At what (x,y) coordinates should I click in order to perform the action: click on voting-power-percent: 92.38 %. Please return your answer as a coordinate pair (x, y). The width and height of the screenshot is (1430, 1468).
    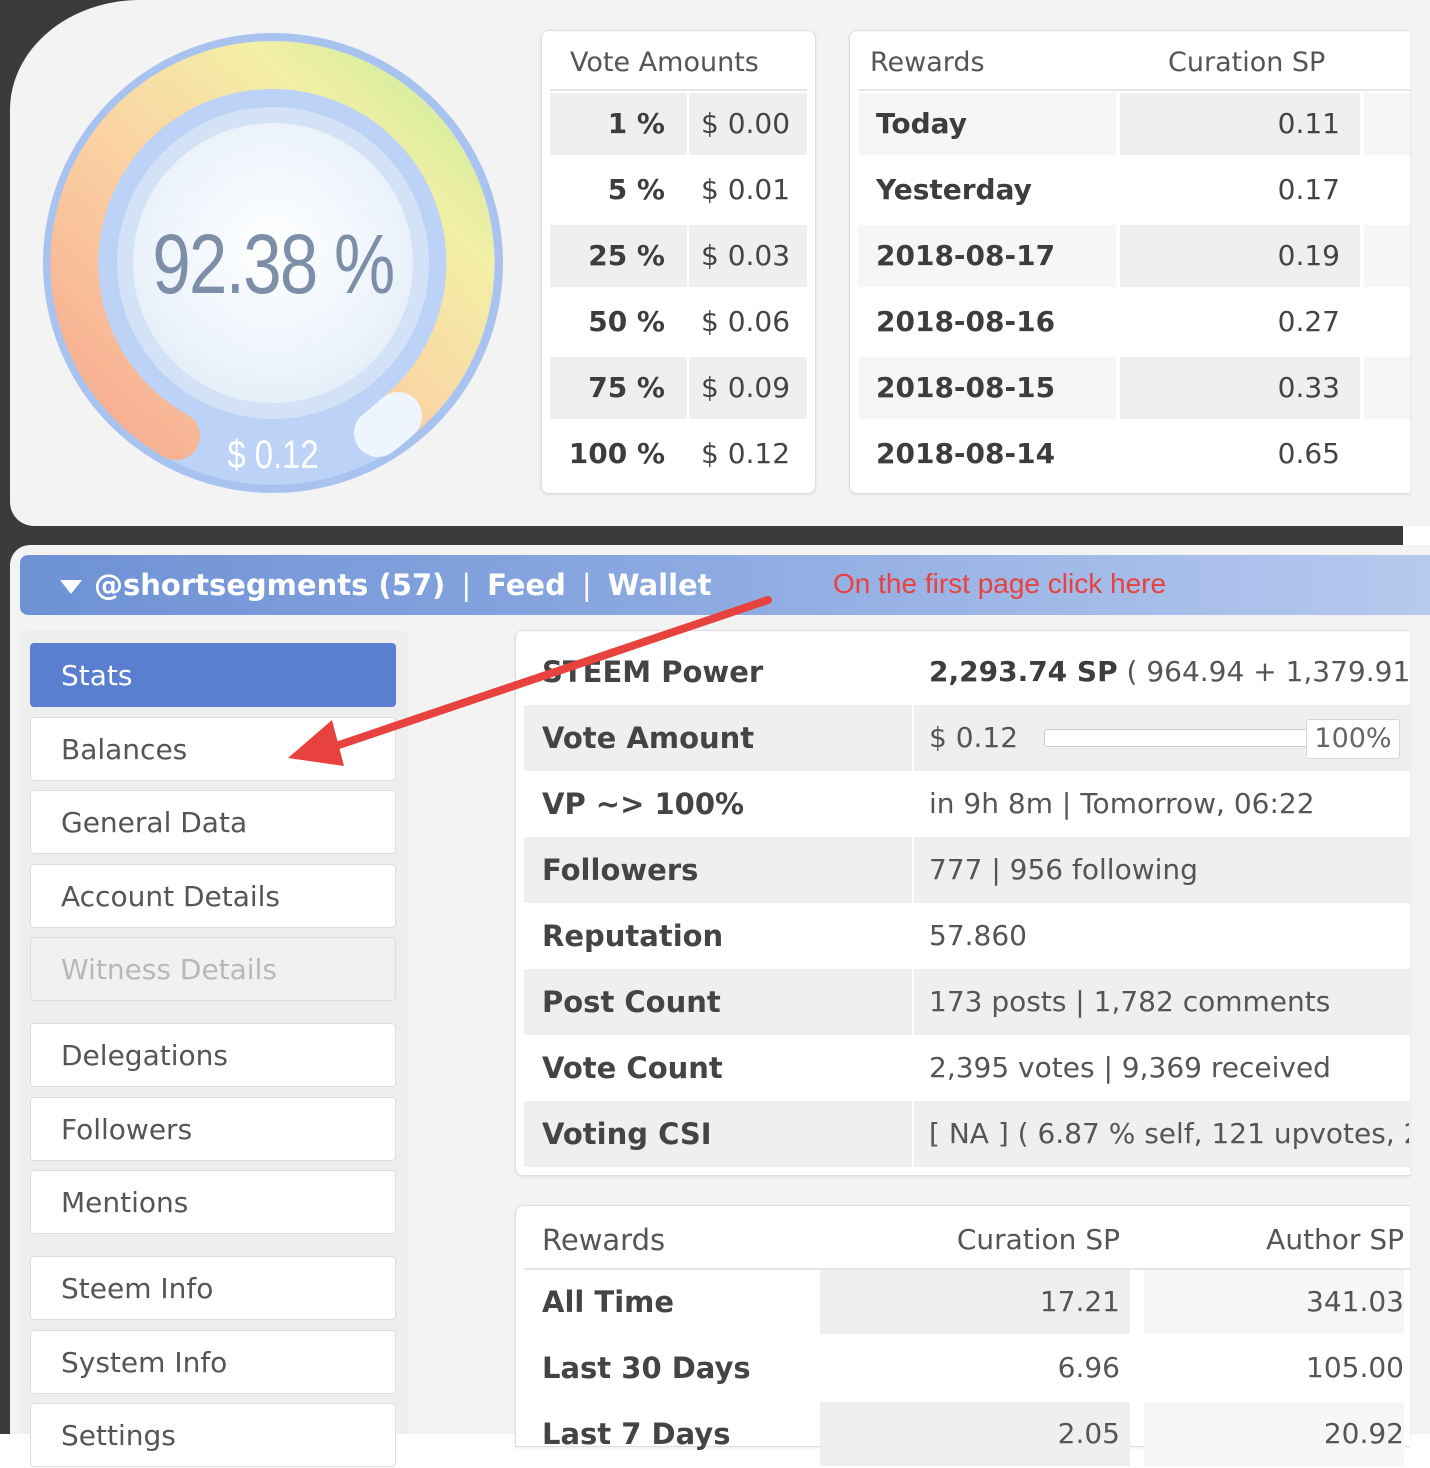
    Looking at the image, I should click on (273, 264).